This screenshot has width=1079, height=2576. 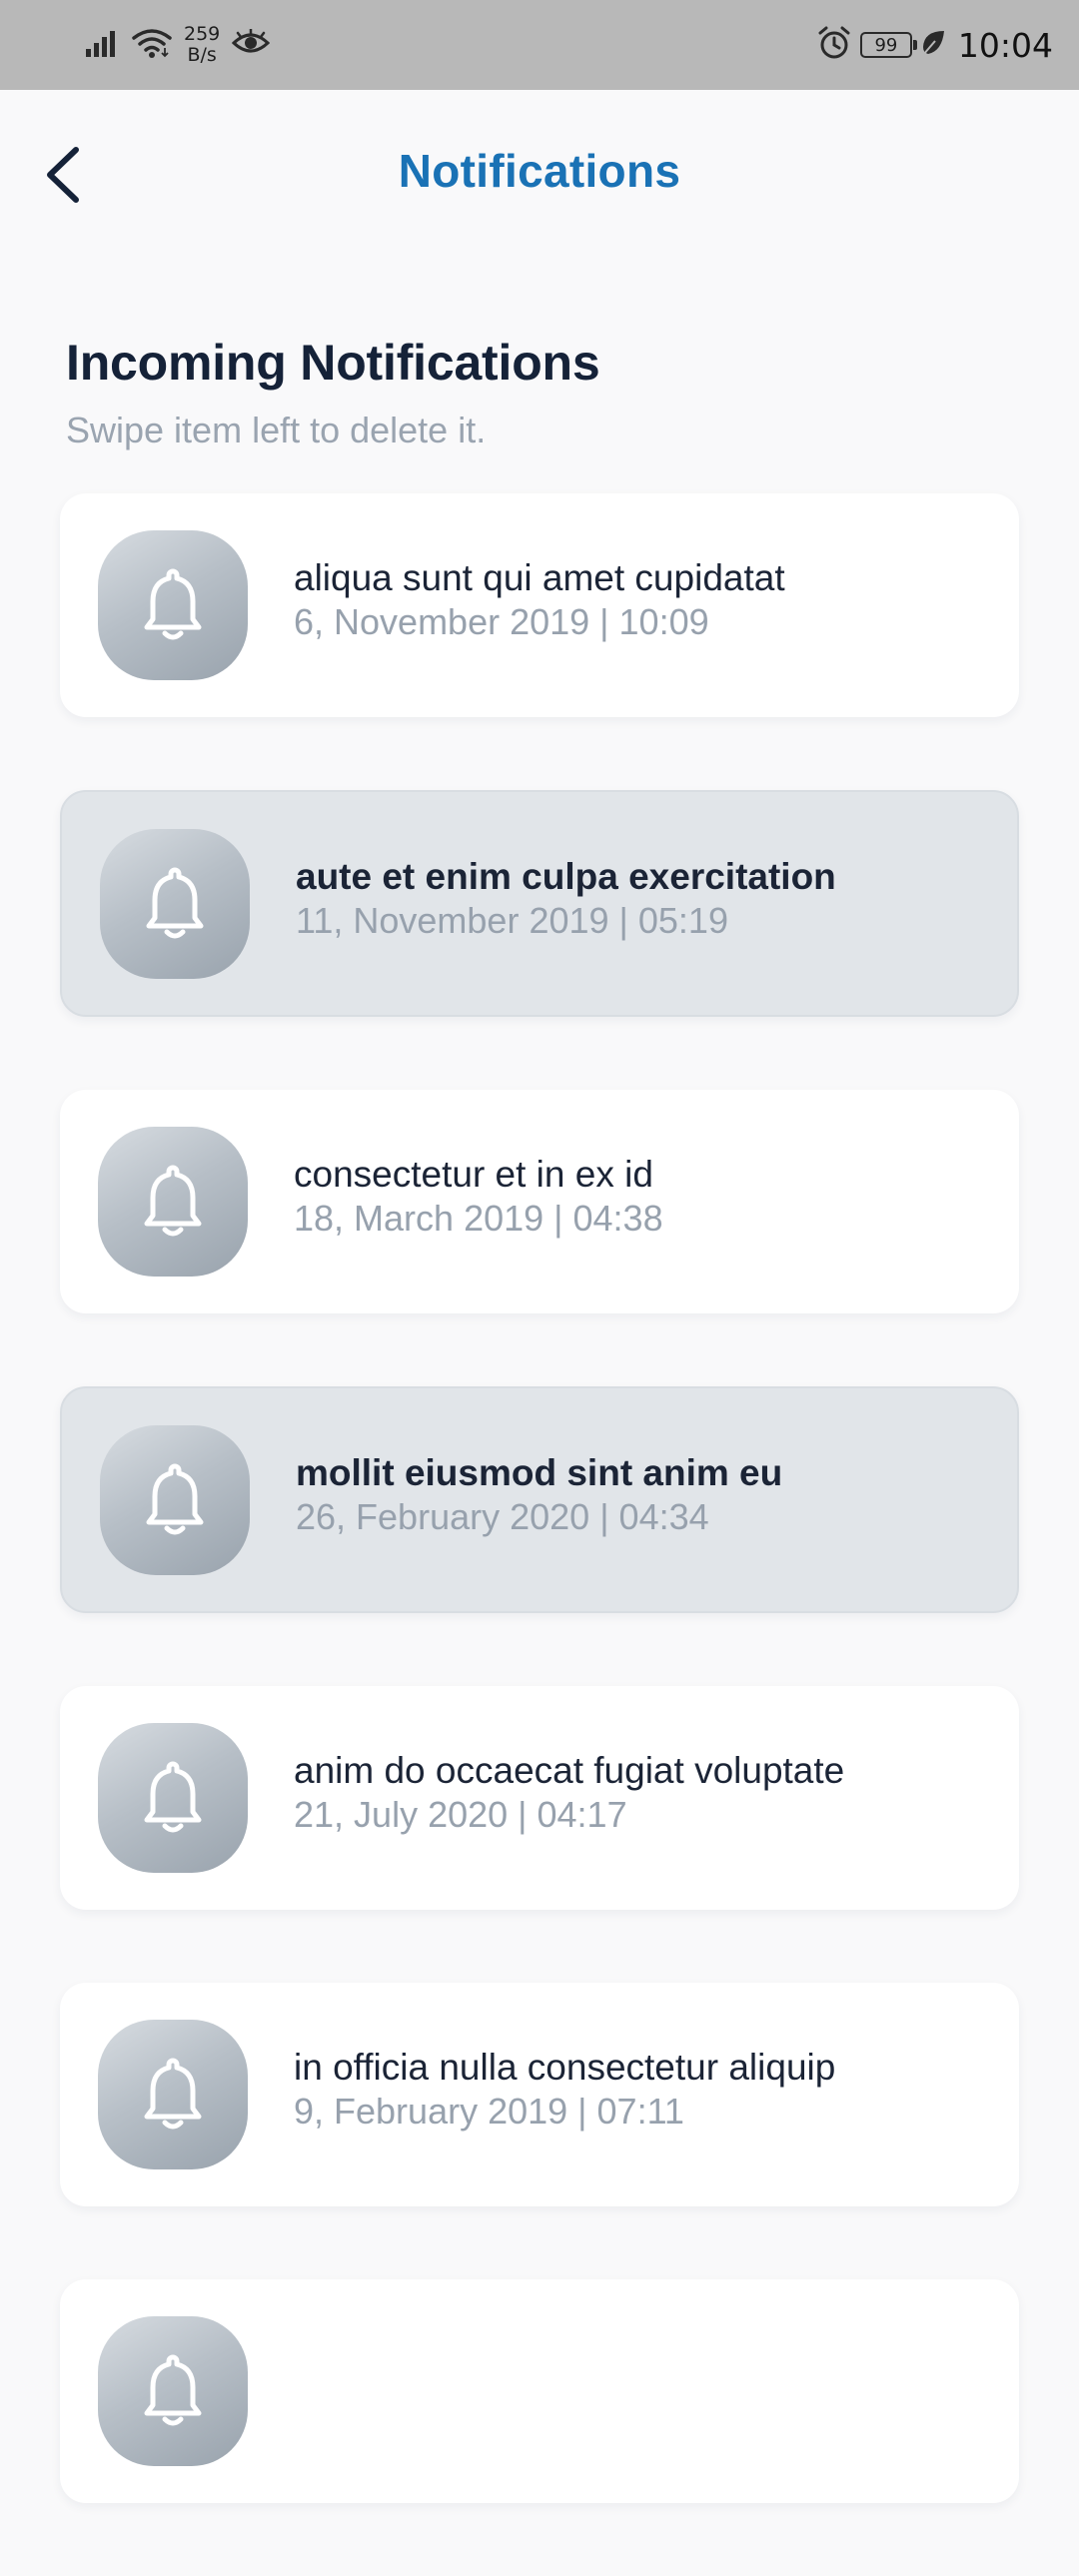 I want to click on notification-item-partial, so click(x=539, y=2391).